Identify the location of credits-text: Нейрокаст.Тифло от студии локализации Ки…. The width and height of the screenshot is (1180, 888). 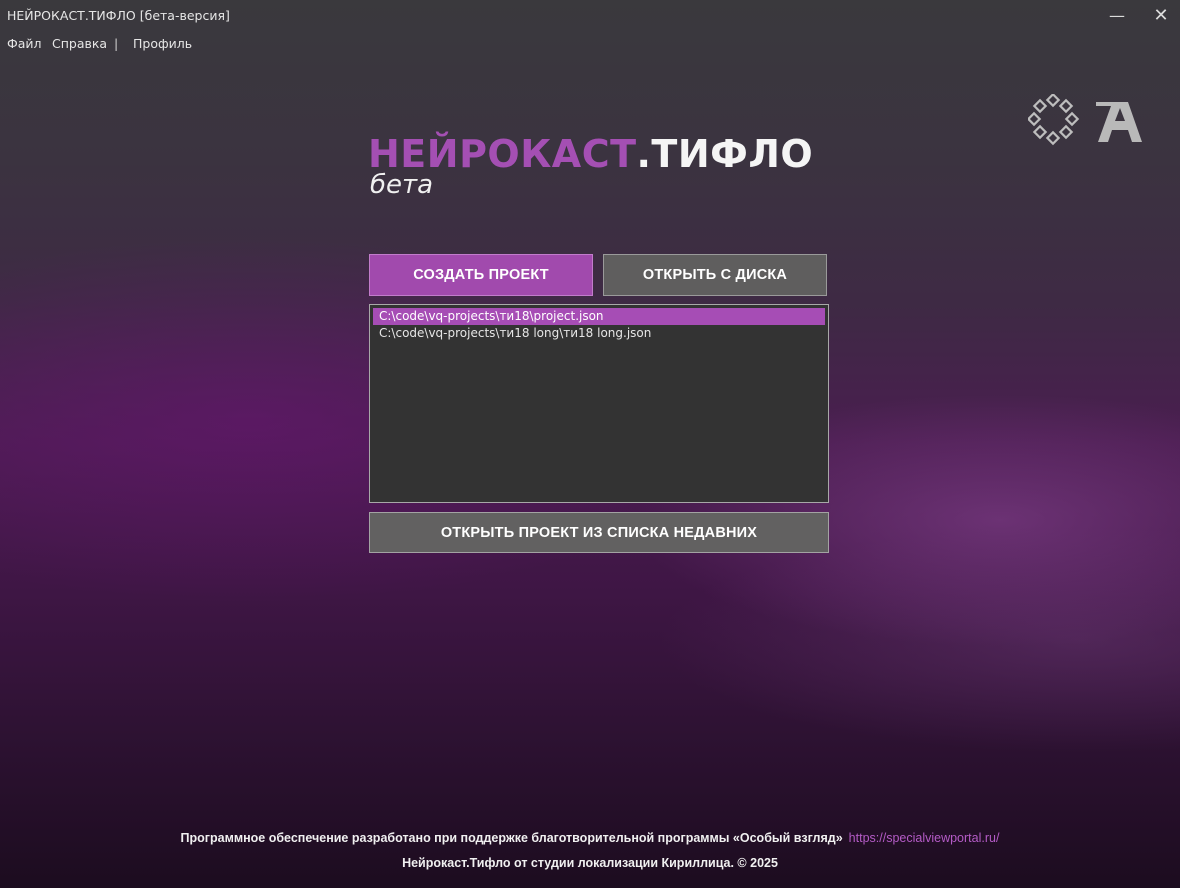
(590, 863).